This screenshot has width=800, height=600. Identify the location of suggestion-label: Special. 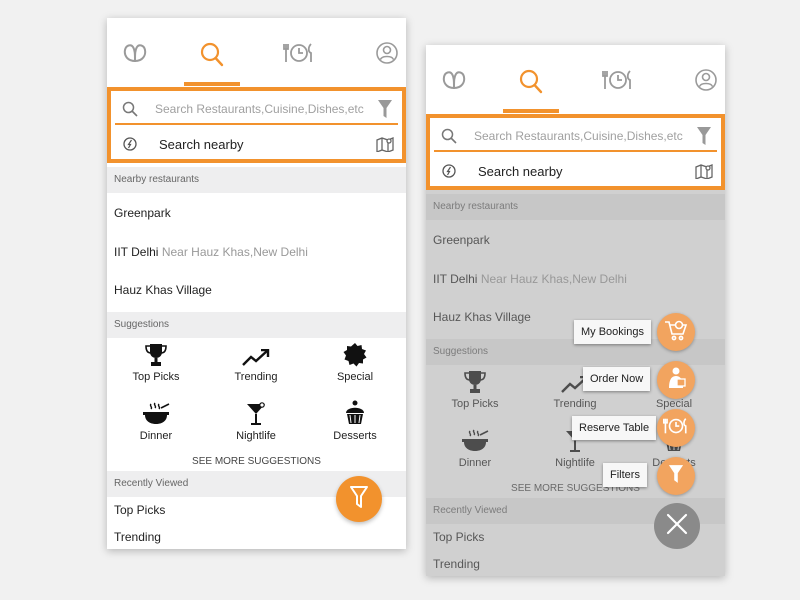
(355, 377).